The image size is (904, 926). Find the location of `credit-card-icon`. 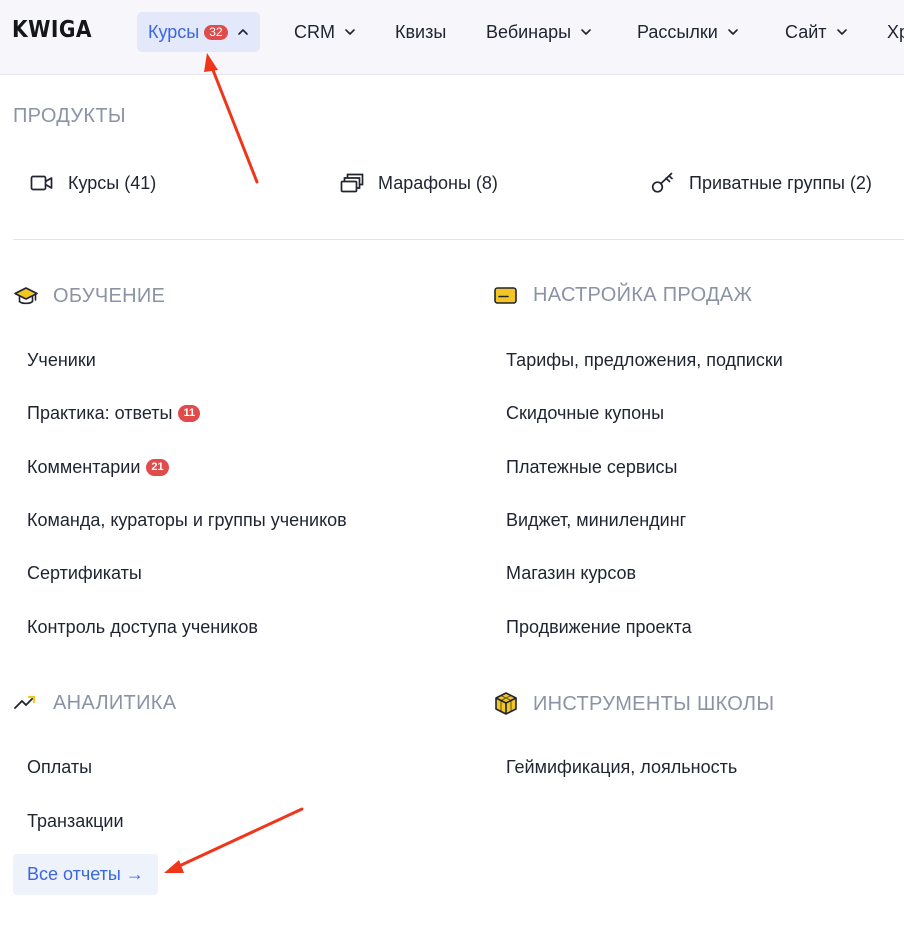

credit-card-icon is located at coordinates (505, 295).